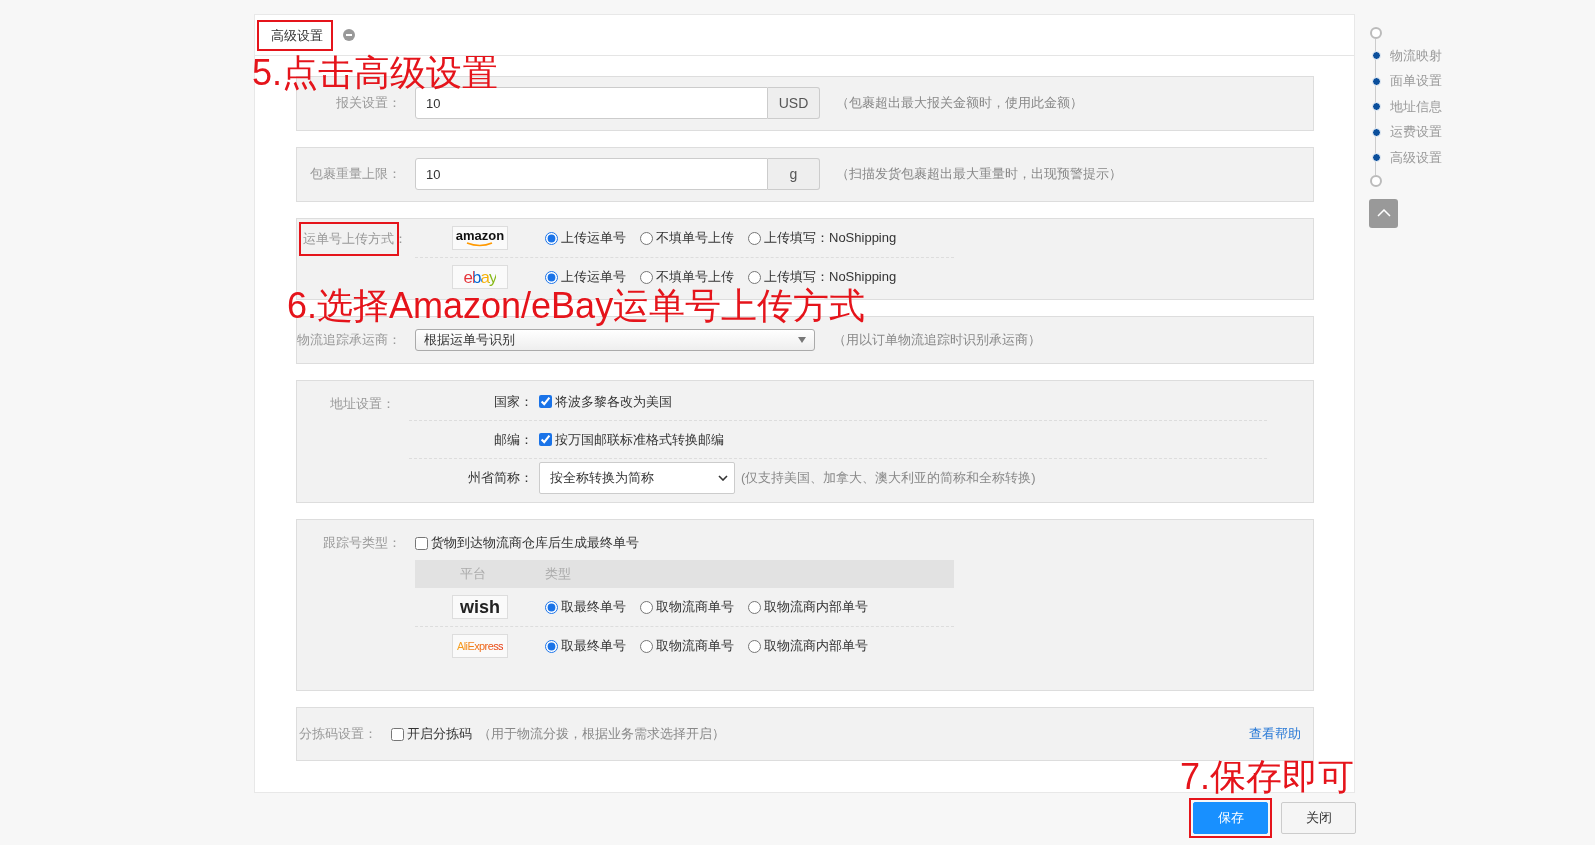 Image resolution: width=1595 pixels, height=845 pixels. Describe the element at coordinates (480, 238) in the screenshot. I see `amazon-logo: amazon` at that location.